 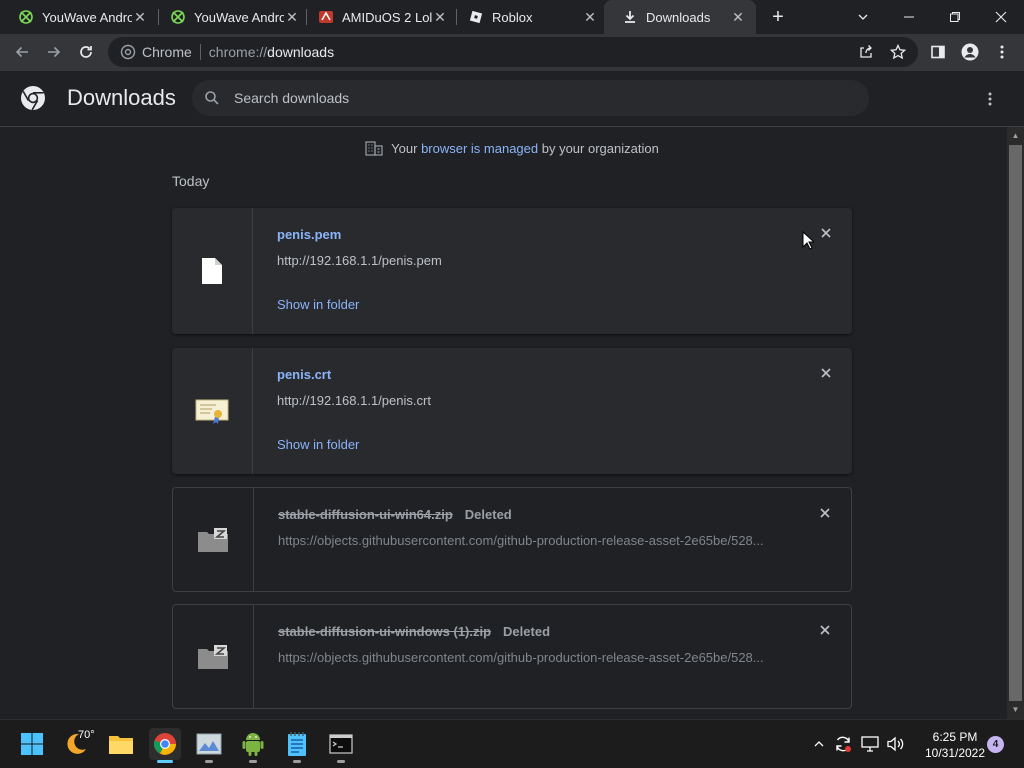 I want to click on tab-title: AMIDuOS 2 Lollipop, so click(x=387, y=17).